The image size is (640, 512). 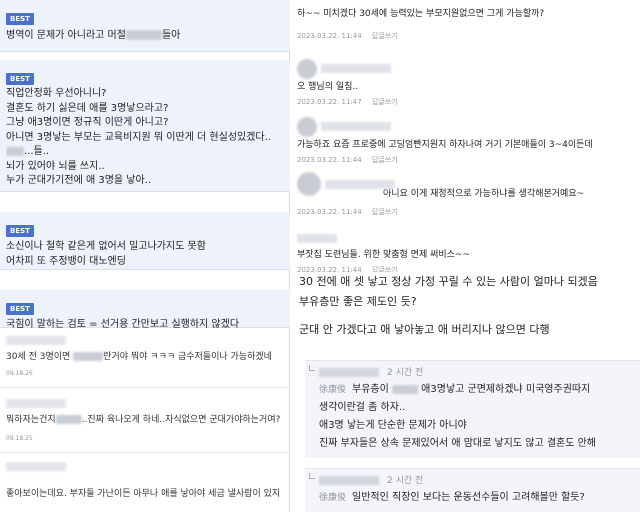 What do you see at coordinates (362, 407) in the screenshot?
I see `reply-text: 생각이란걸 좀 하자..` at bounding box center [362, 407].